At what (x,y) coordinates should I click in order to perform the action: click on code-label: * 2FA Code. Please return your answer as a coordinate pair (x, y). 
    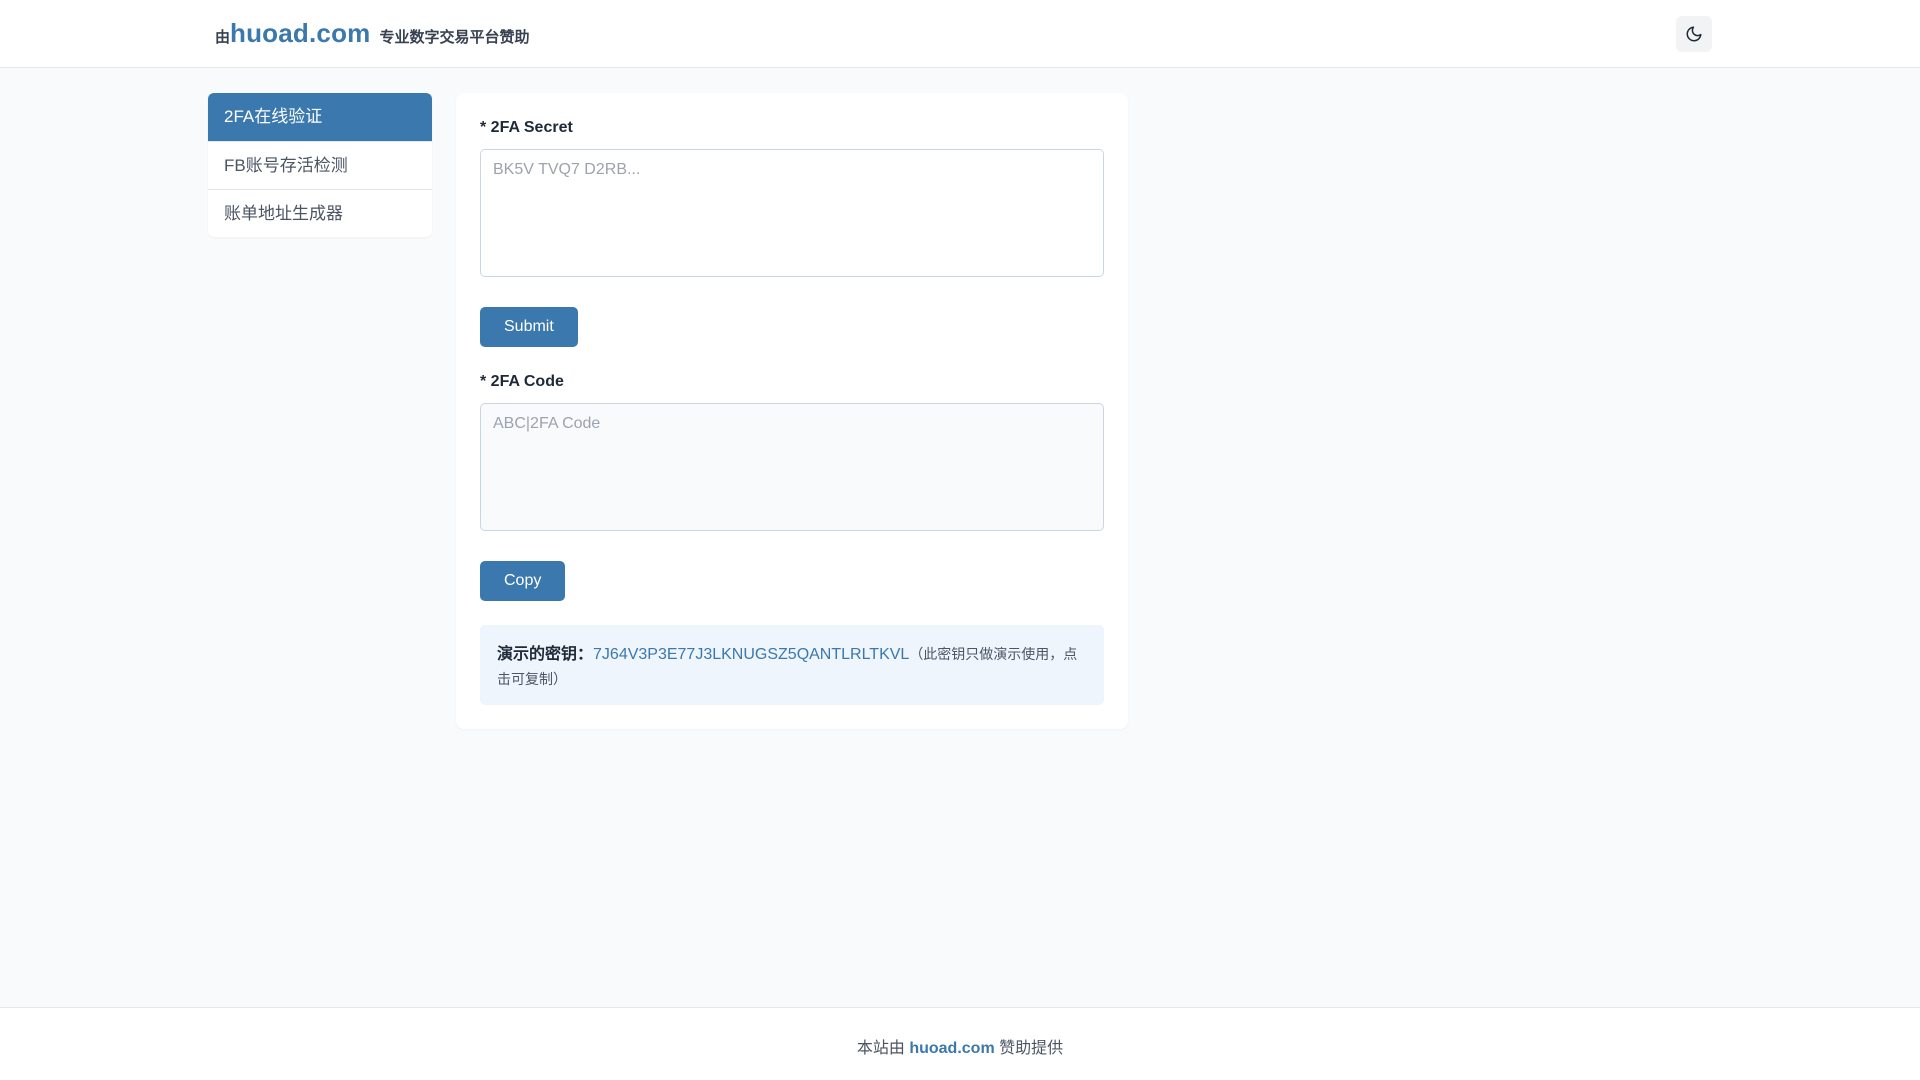
    Looking at the image, I should click on (522, 381).